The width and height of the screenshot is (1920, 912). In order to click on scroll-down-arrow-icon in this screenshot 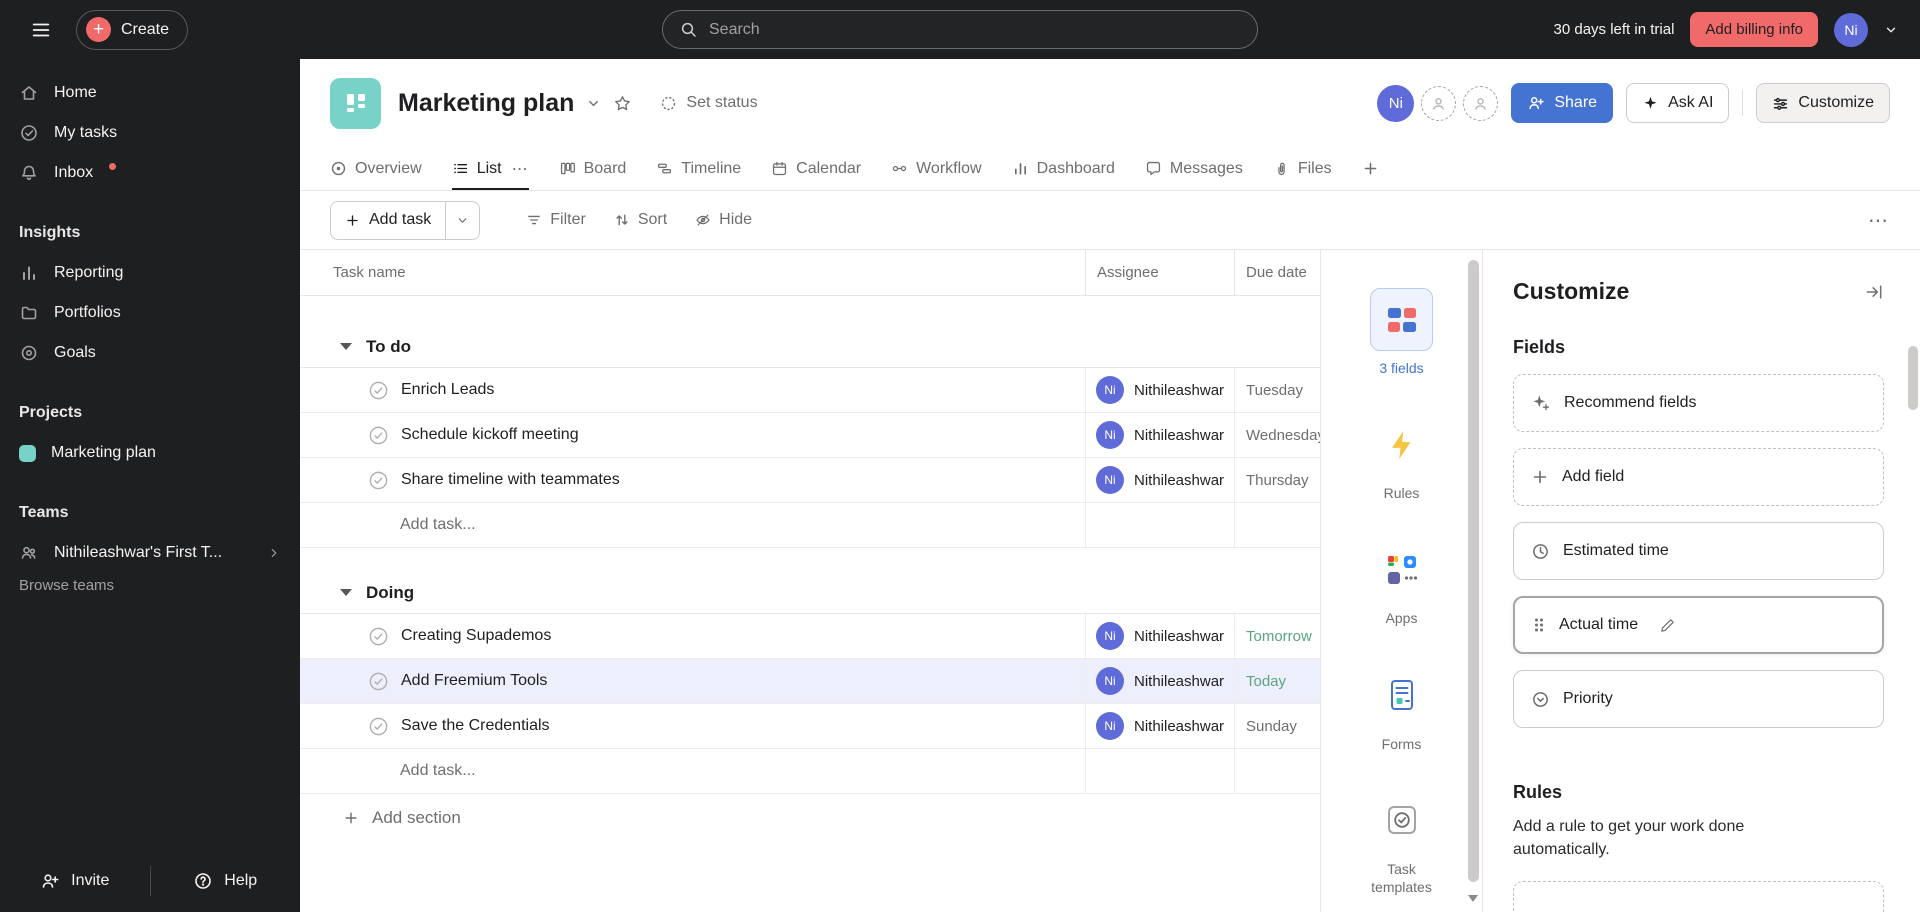, I will do `click(1473, 898)`.